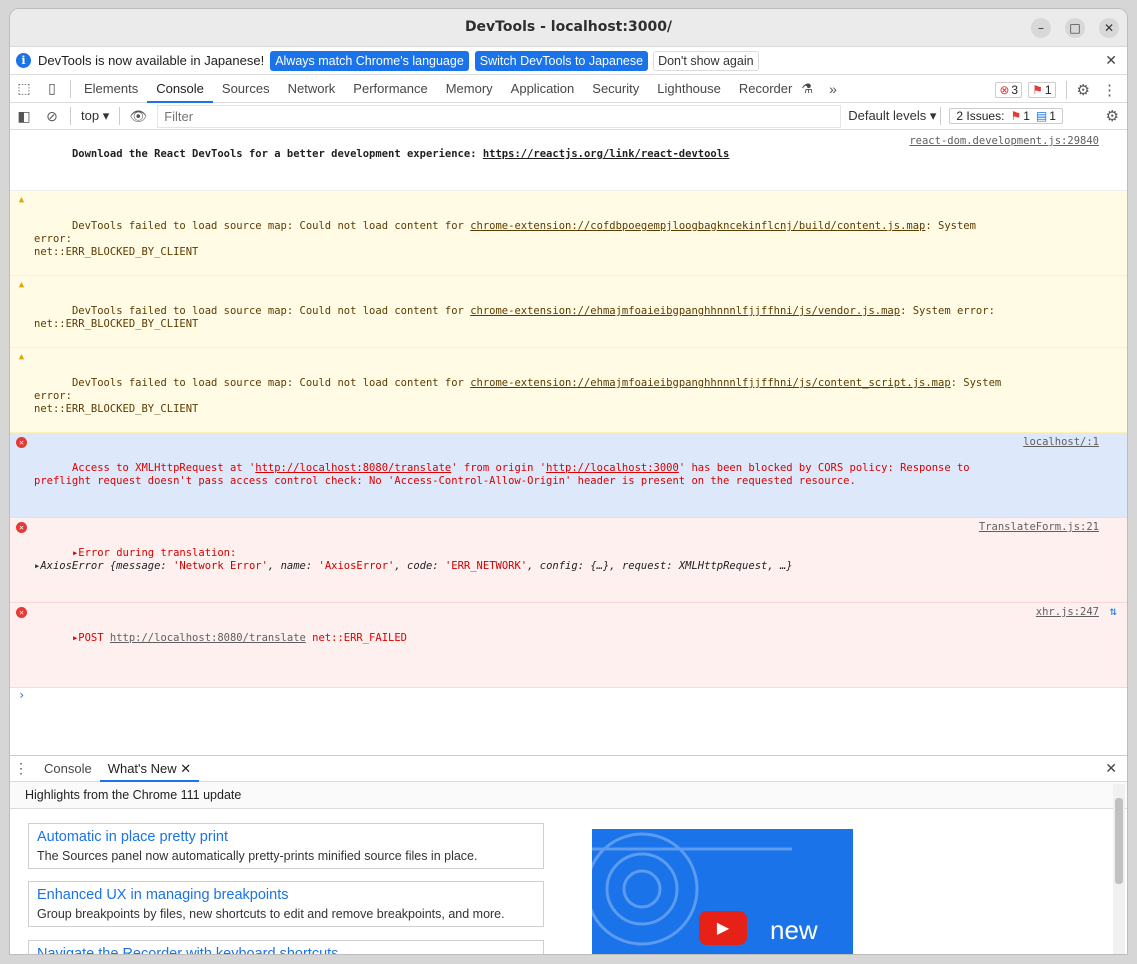 The width and height of the screenshot is (1137, 964). What do you see at coordinates (1083, 90) in the screenshot?
I see `settings-gear-icon: ⚙` at bounding box center [1083, 90].